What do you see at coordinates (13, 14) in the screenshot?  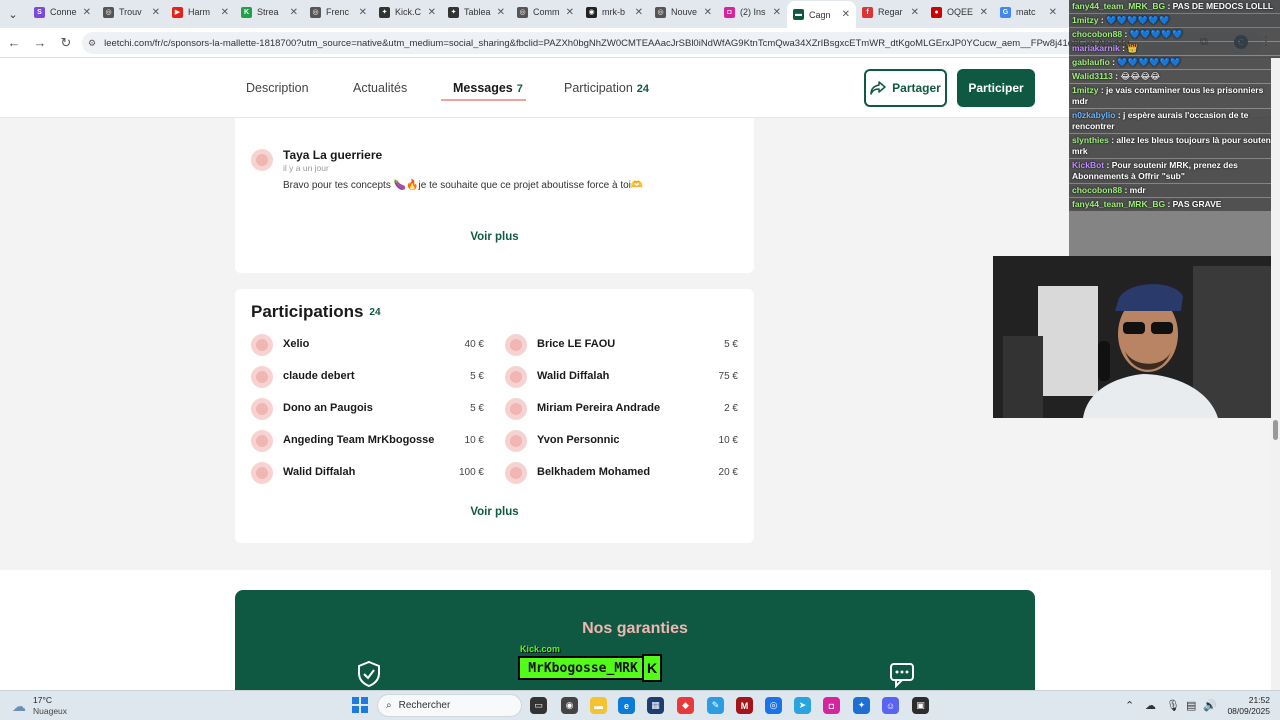 I see `tab-search-dropdown-icon: ⌄` at bounding box center [13, 14].